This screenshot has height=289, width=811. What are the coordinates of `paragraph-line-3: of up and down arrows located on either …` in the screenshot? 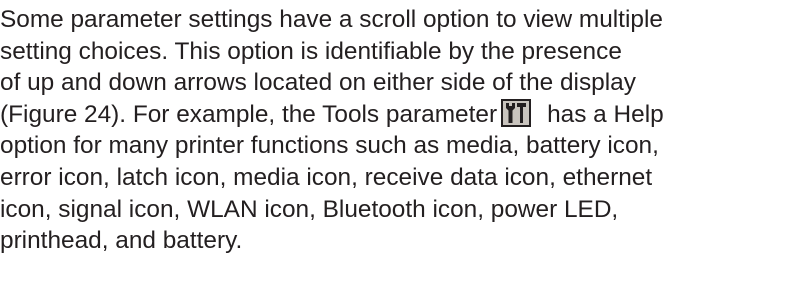 It's located at (318, 83).